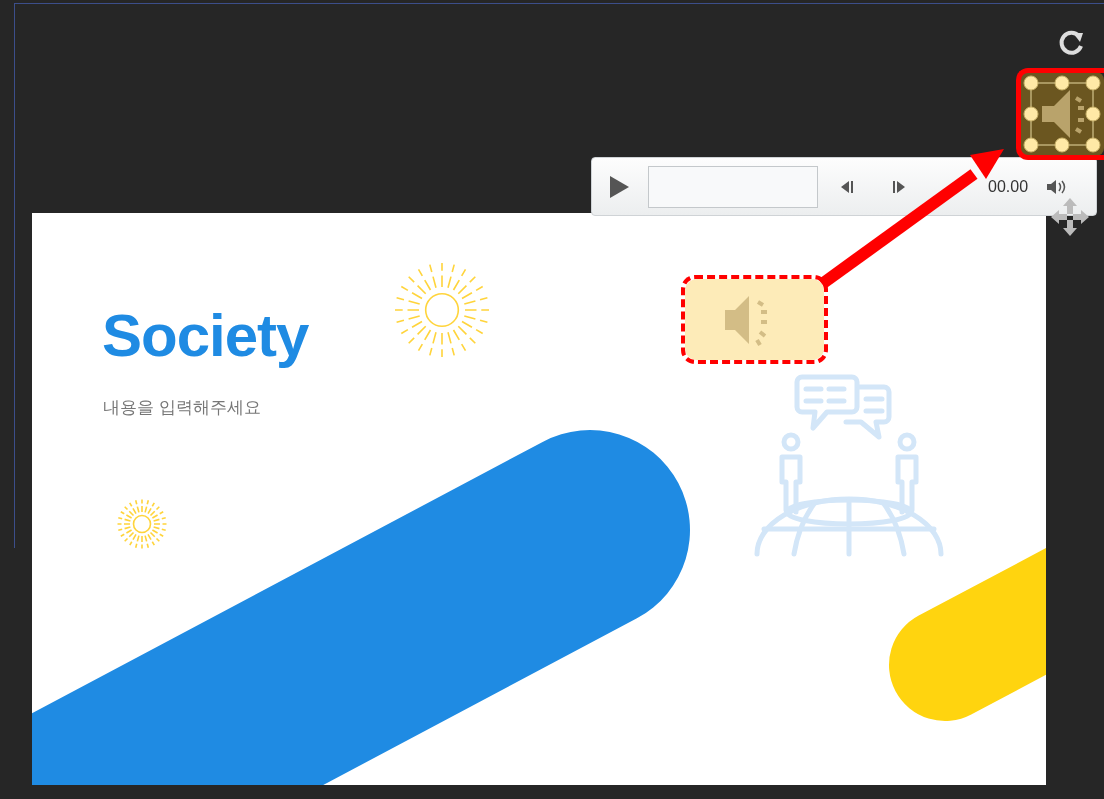  What do you see at coordinates (733, 186) in the screenshot?
I see `progress-track` at bounding box center [733, 186].